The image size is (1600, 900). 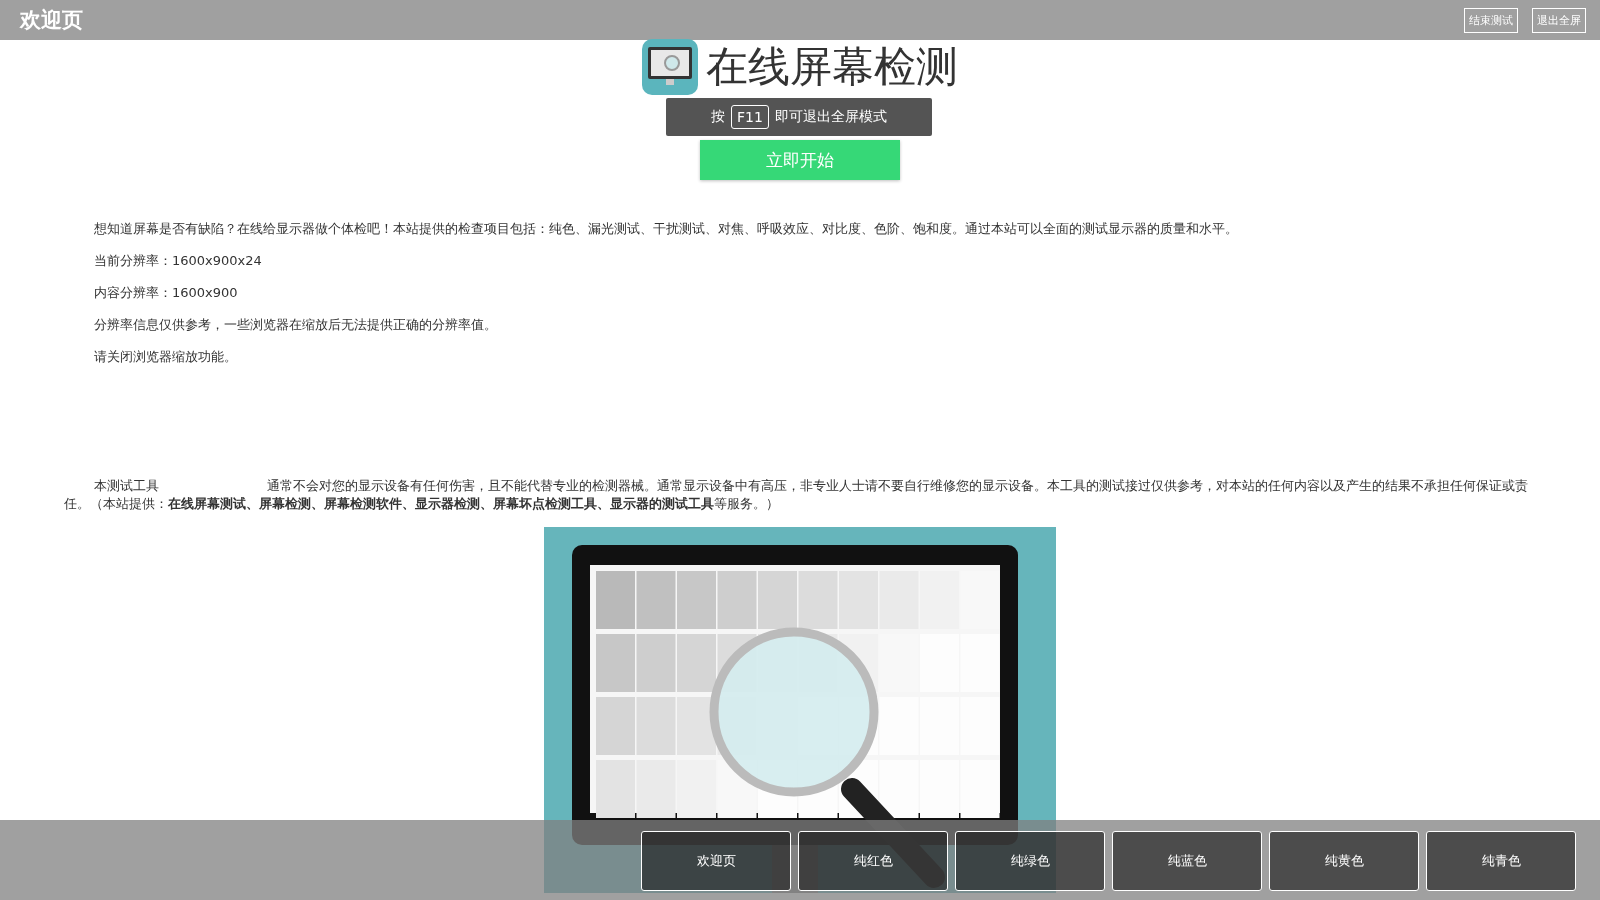 What do you see at coordinates (666, 228) in the screenshot?
I see `info-text: 想知道屏幕是否有缺陷？在线给显示器做个体检吧！本站提供的检查项目包括：纯色、漏光测试、干扰测试、对焦、呼吸效应、对比度、色阶、饱和度。通过本站可以全面的测试显示器的质量和水平。` at bounding box center [666, 228].